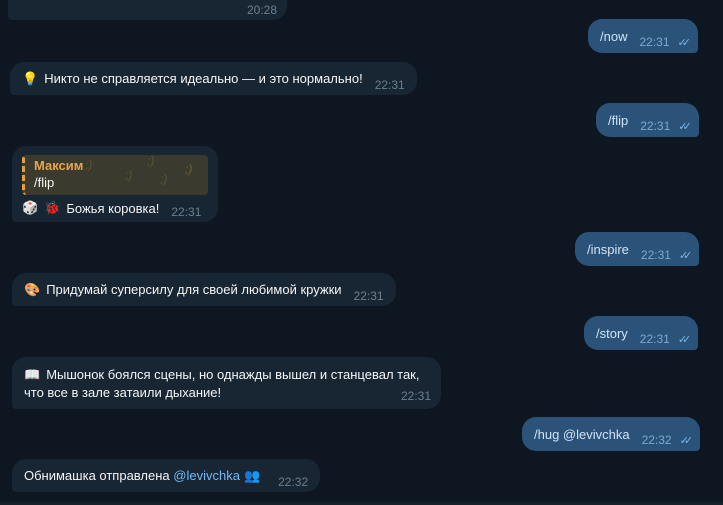 This screenshot has height=505, width=723. What do you see at coordinates (608, 249) in the screenshot?
I see `message-text: /inspire` at bounding box center [608, 249].